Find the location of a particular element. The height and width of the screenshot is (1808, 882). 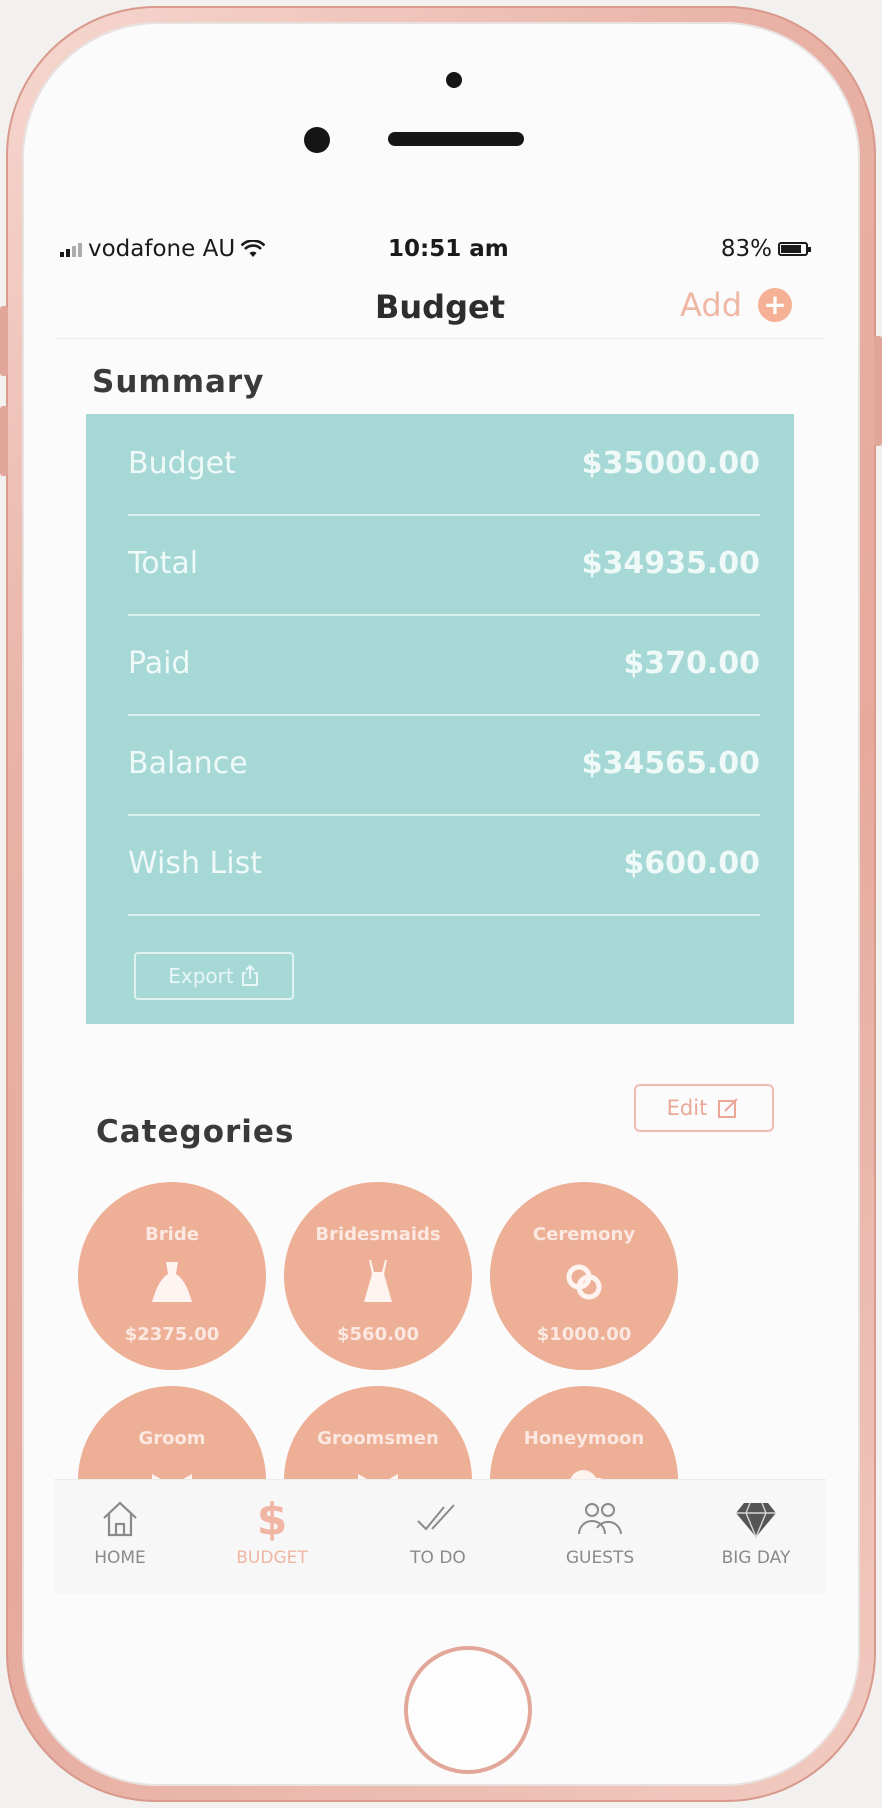

edit-icon is located at coordinates (728, 1108).